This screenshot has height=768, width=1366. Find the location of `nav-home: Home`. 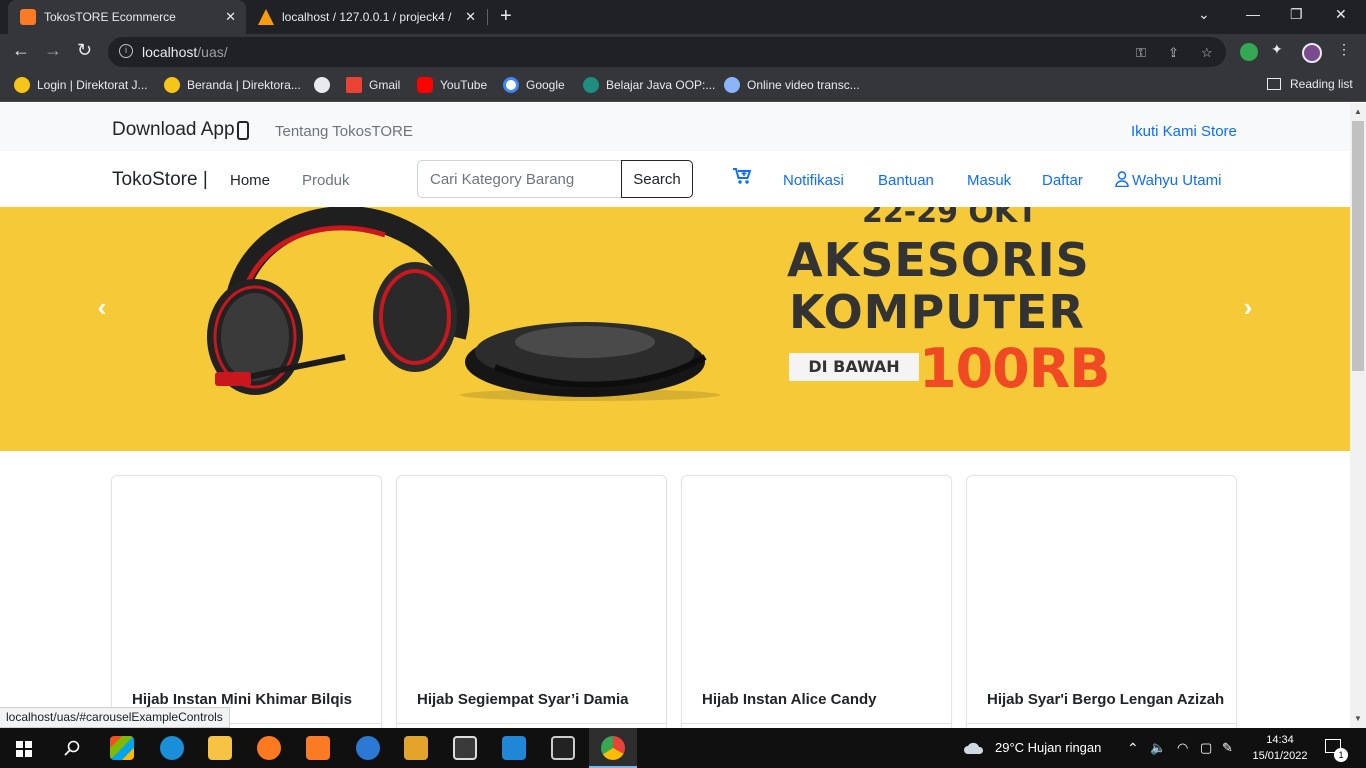

nav-home: Home is located at coordinates (250, 180).